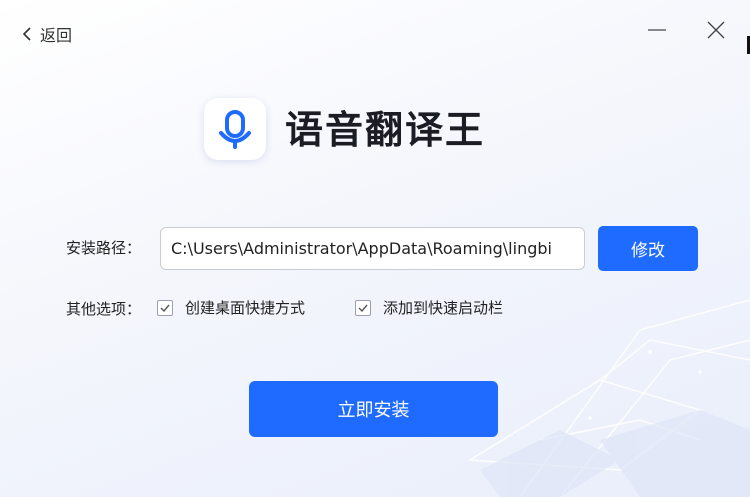 This screenshot has width=750, height=497. I want to click on desktop-shortcut-option: 创建桌面快捷方式, so click(231, 308).